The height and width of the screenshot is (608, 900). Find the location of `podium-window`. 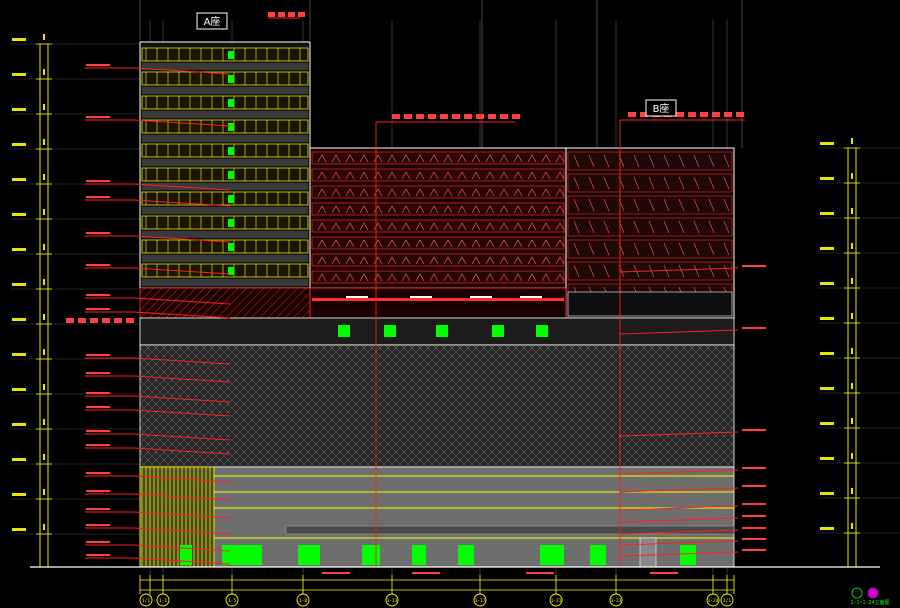

podium-window is located at coordinates (390, 331).